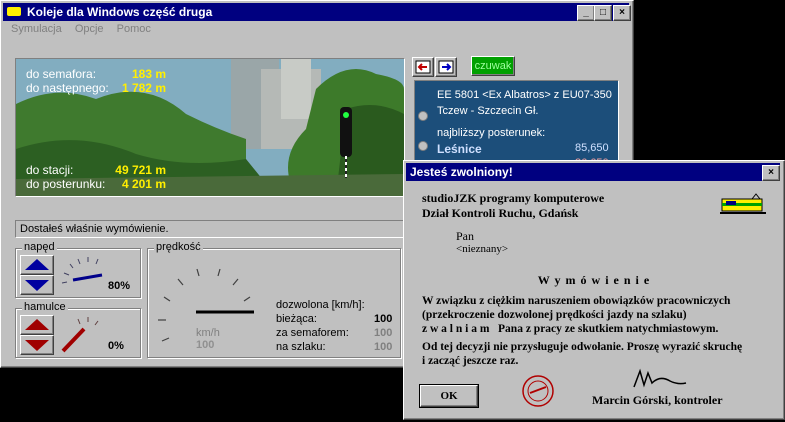 This screenshot has width=785, height=422. What do you see at coordinates (14, 11) in the screenshot?
I see `train-app-icon` at bounding box center [14, 11].